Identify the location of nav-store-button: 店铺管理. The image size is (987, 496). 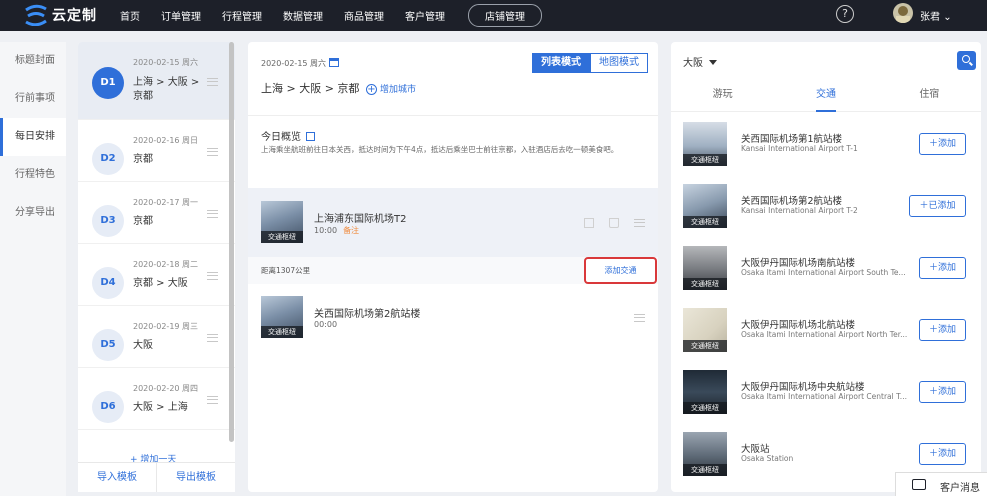
(505, 15).